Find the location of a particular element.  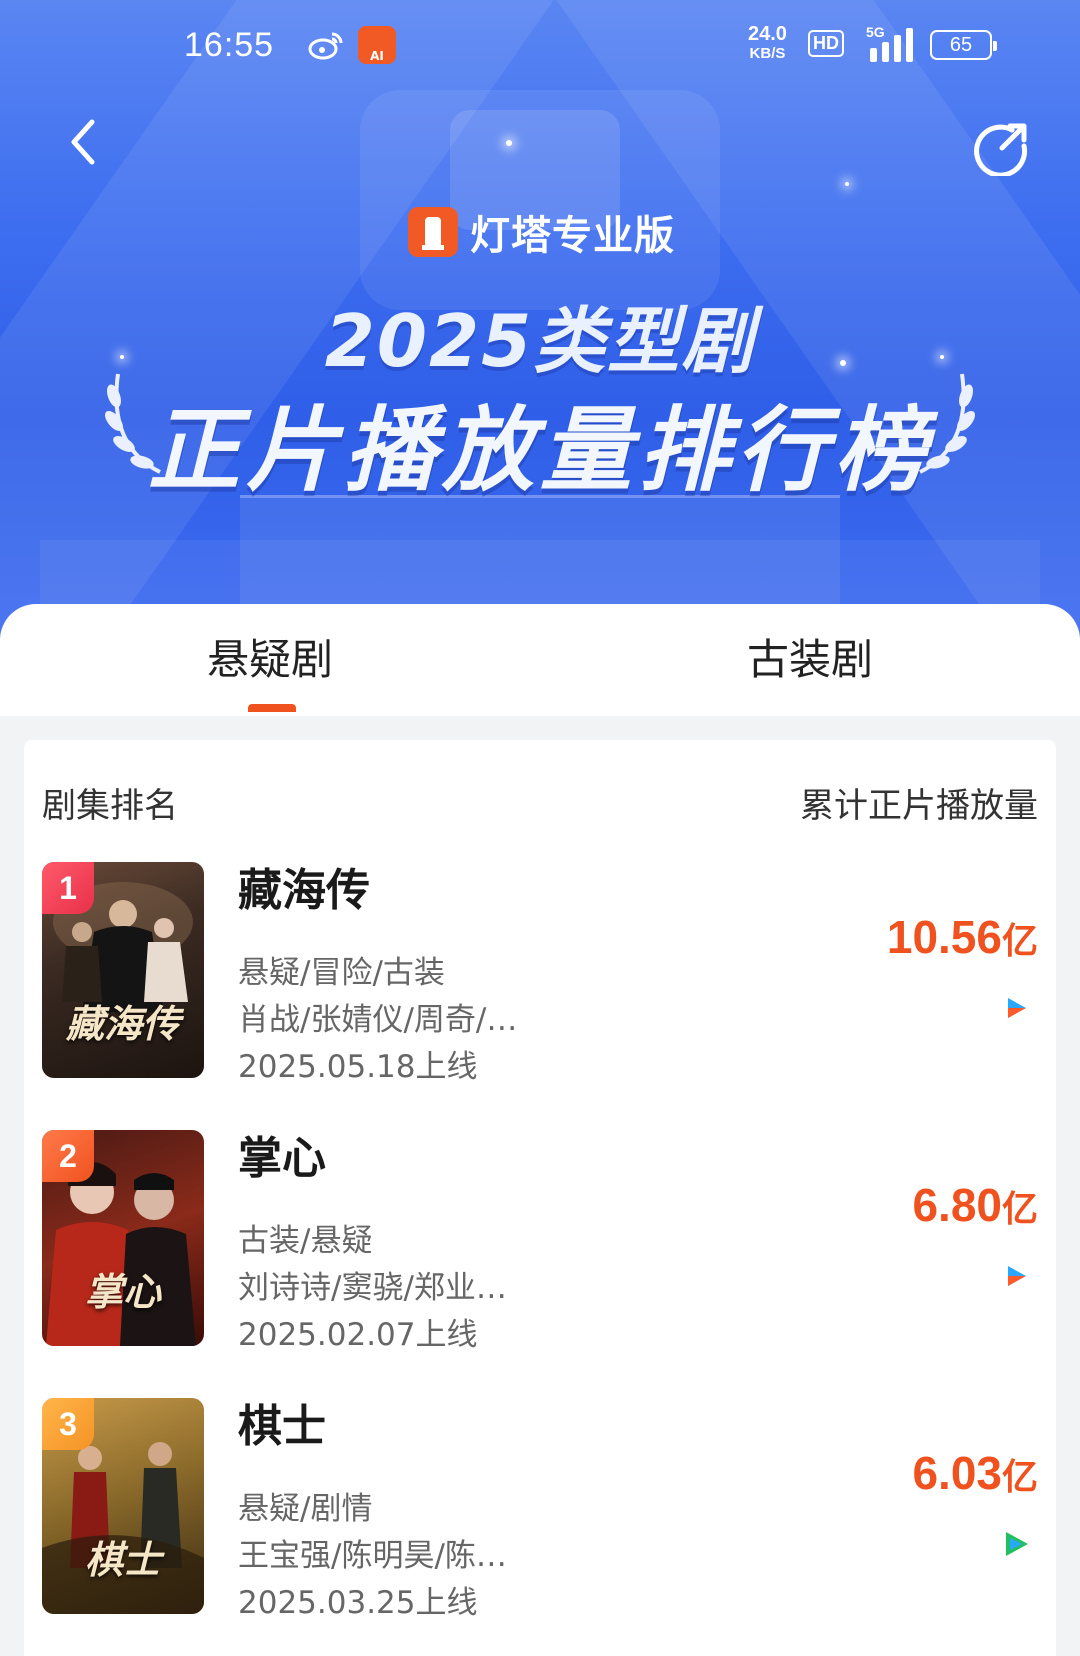

status-bar: 16:55 AI 24.0 KB/S HD 5G 65 is located at coordinates (540, 47).